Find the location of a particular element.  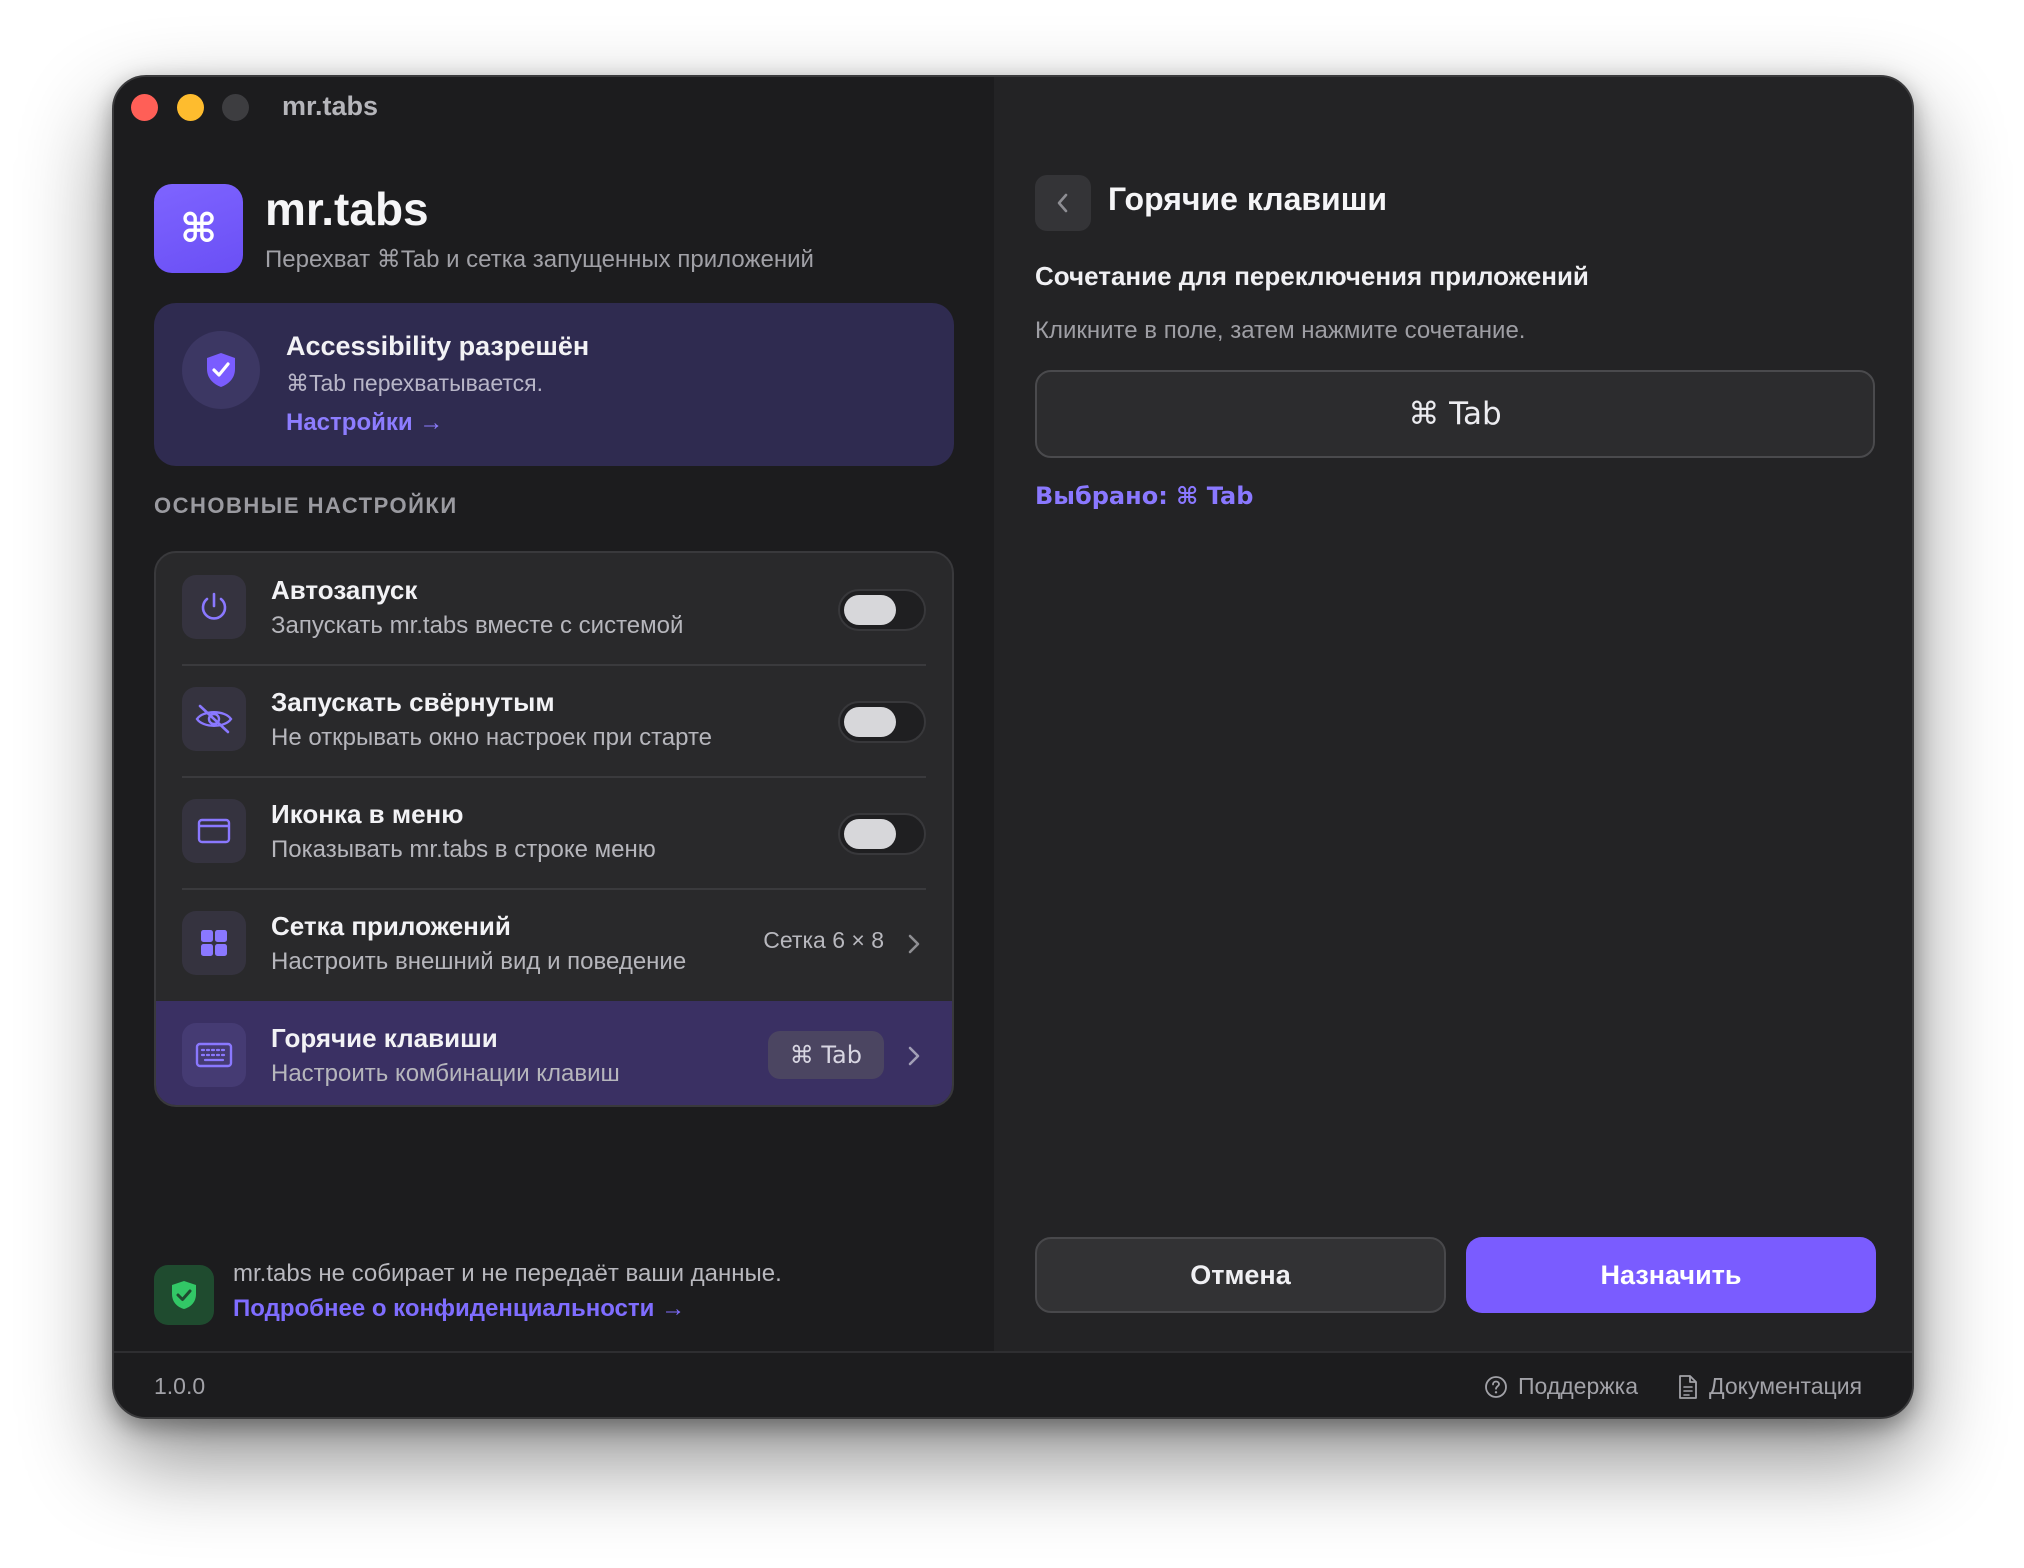

status-bar: 1.0.0 Поддержка Документация is located at coordinates (1013, 1384).